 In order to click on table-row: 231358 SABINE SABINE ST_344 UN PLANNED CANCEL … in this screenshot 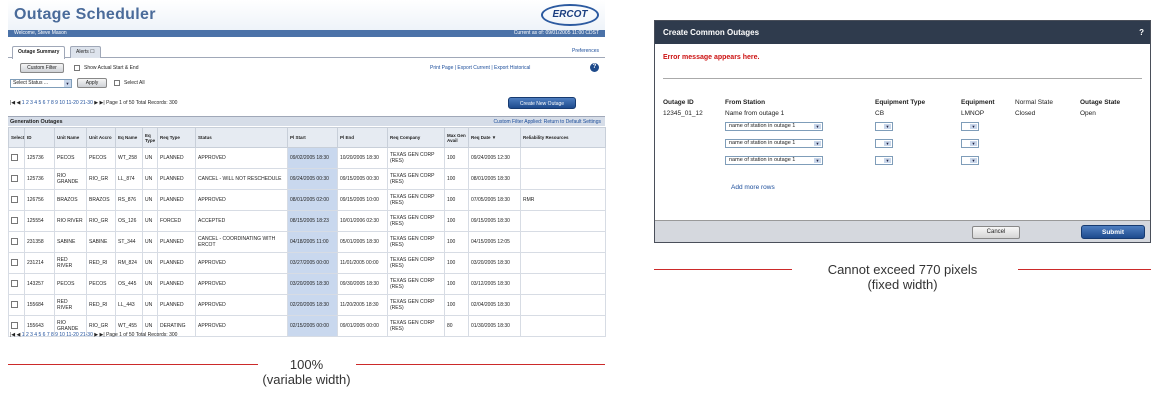, I will do `click(307, 242)`.